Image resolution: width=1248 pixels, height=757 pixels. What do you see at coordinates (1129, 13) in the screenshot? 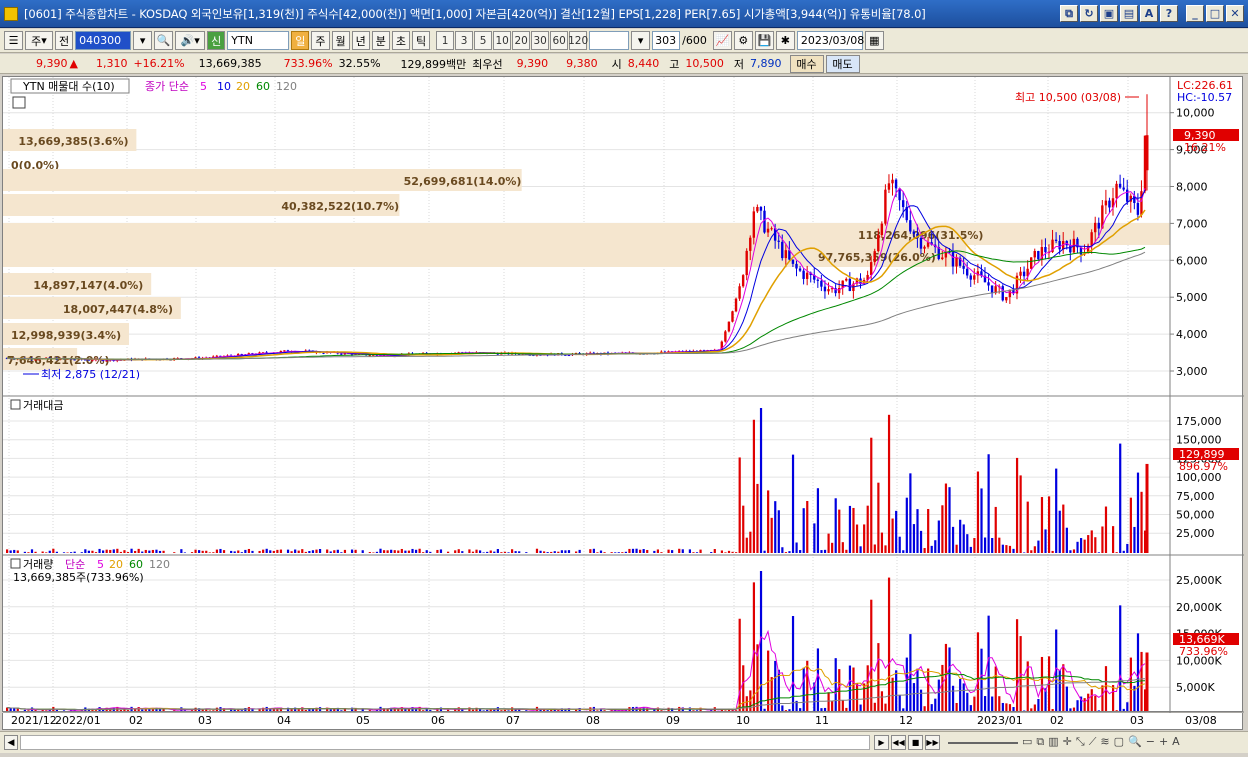
I see `screen-icon: ▤` at bounding box center [1129, 13].